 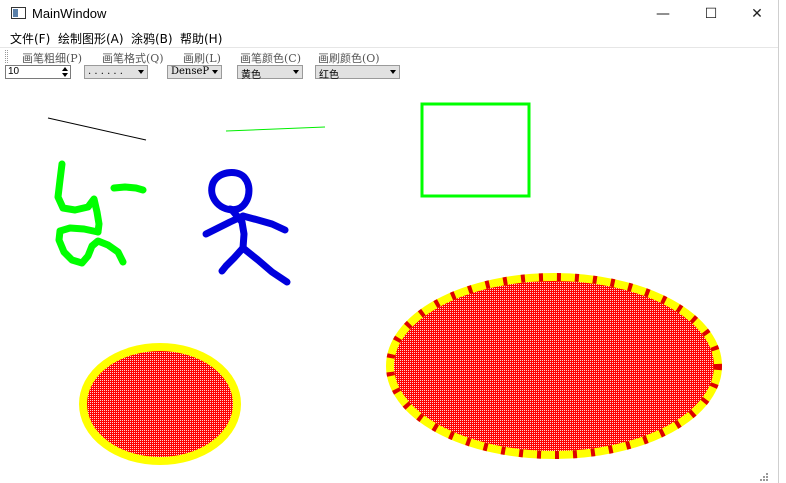 What do you see at coordinates (97, 129) in the screenshot?
I see `black-line` at bounding box center [97, 129].